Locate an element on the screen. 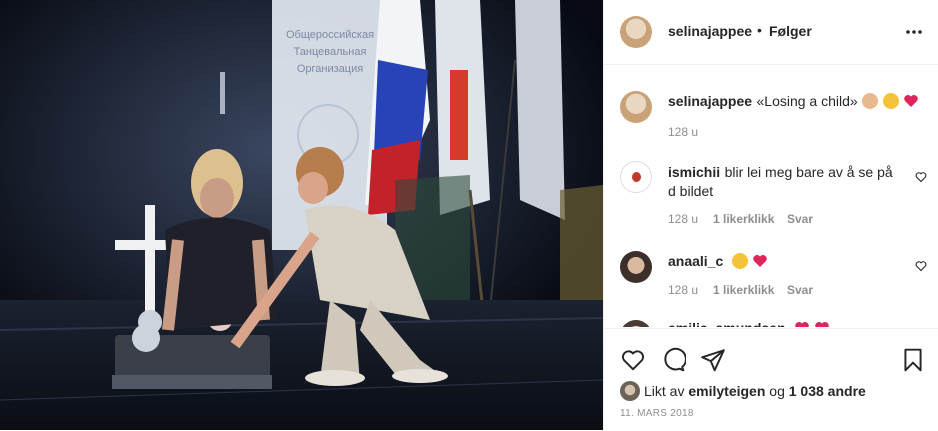 This screenshot has width=938, height=431. author-username: selinajappee is located at coordinates (710, 31).